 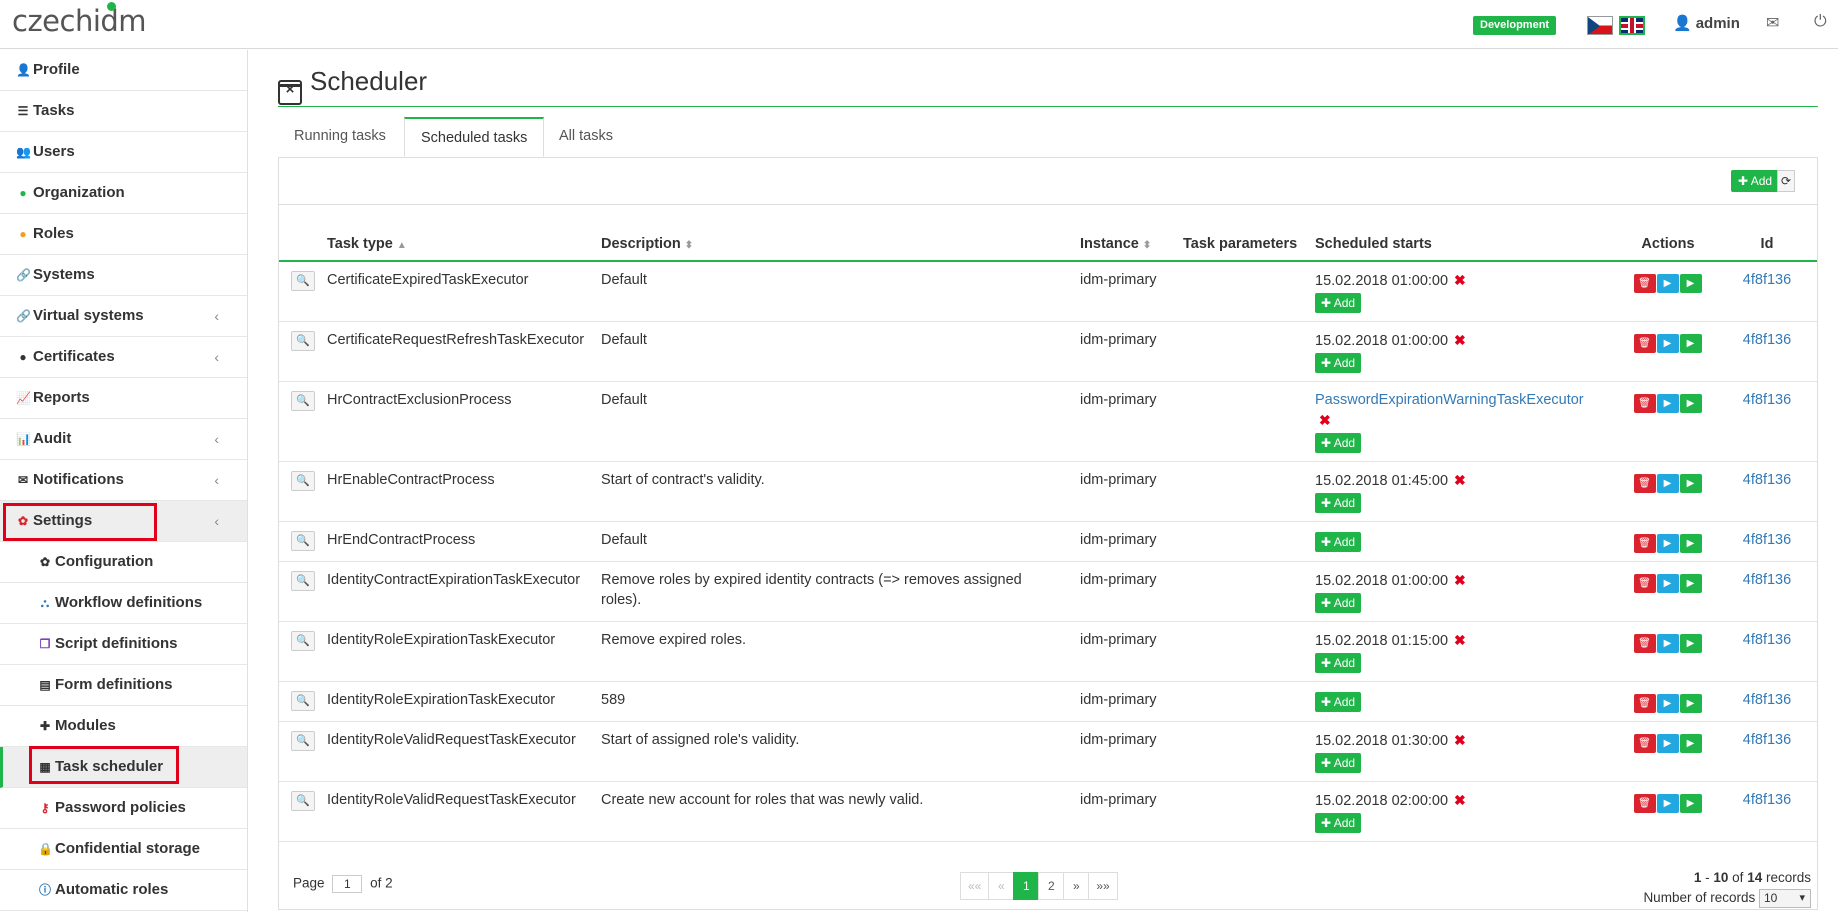 I want to click on tab-scheduled-tasks: Scheduled tasks, so click(x=474, y=137).